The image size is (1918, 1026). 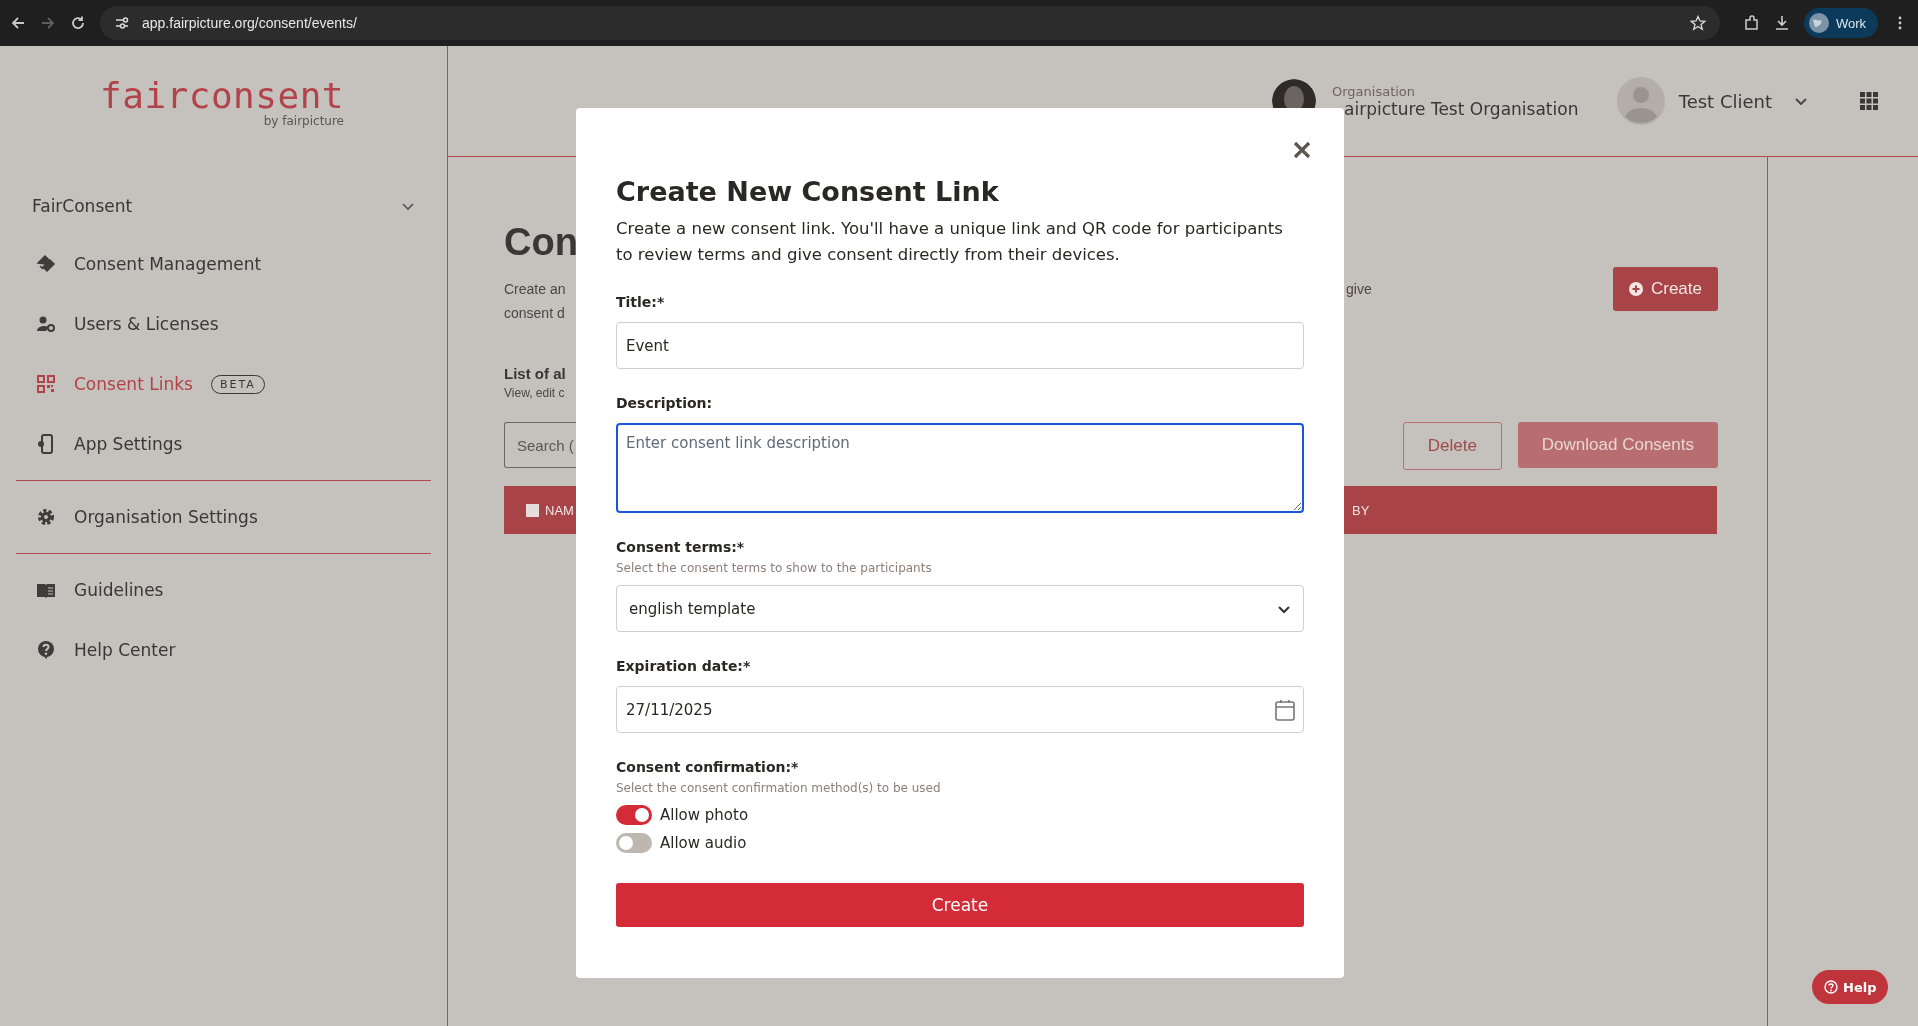 What do you see at coordinates (704, 815) in the screenshot?
I see `toggle-label: Allow photo` at bounding box center [704, 815].